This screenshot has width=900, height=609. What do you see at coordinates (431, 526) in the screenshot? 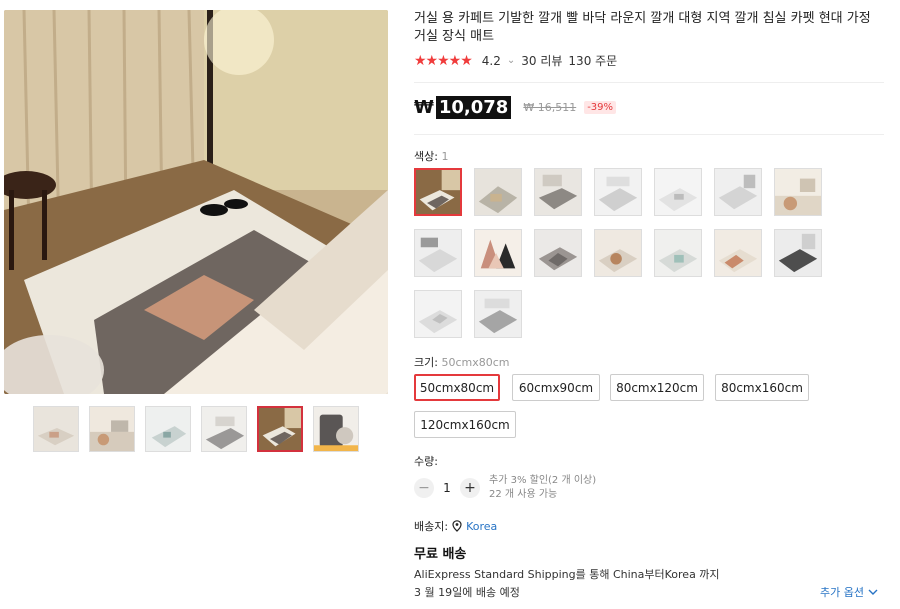
I see `ship-to-label: 배송지:` at bounding box center [431, 526].